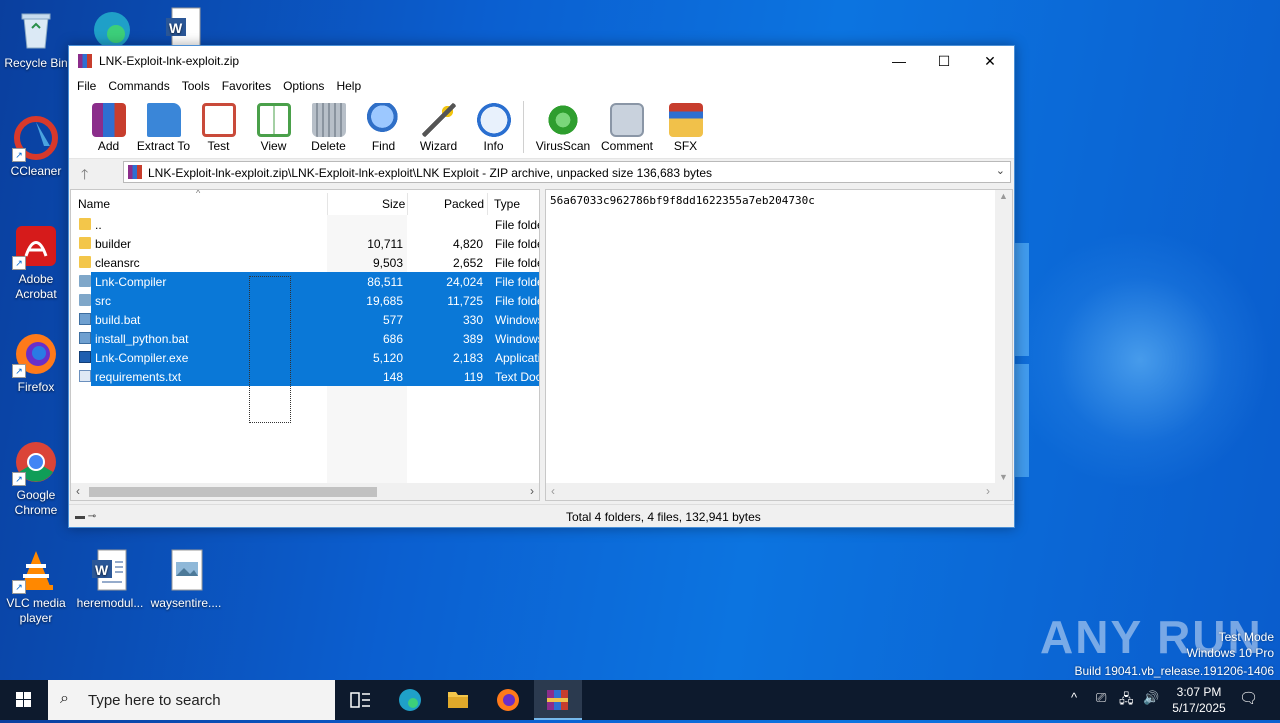  Describe the element at coordinates (163, 127) in the screenshot. I see `extract-to-button: Extract To` at that location.